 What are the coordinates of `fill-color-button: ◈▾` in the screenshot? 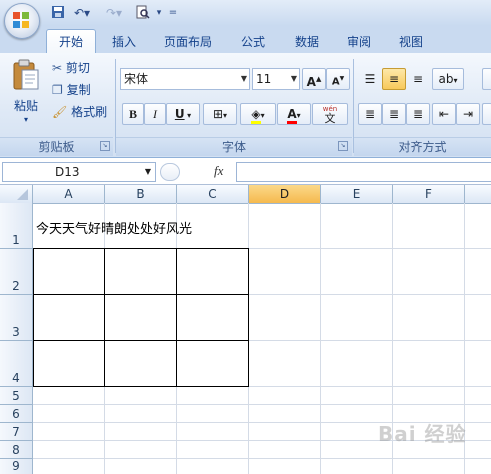 It's located at (258, 114).